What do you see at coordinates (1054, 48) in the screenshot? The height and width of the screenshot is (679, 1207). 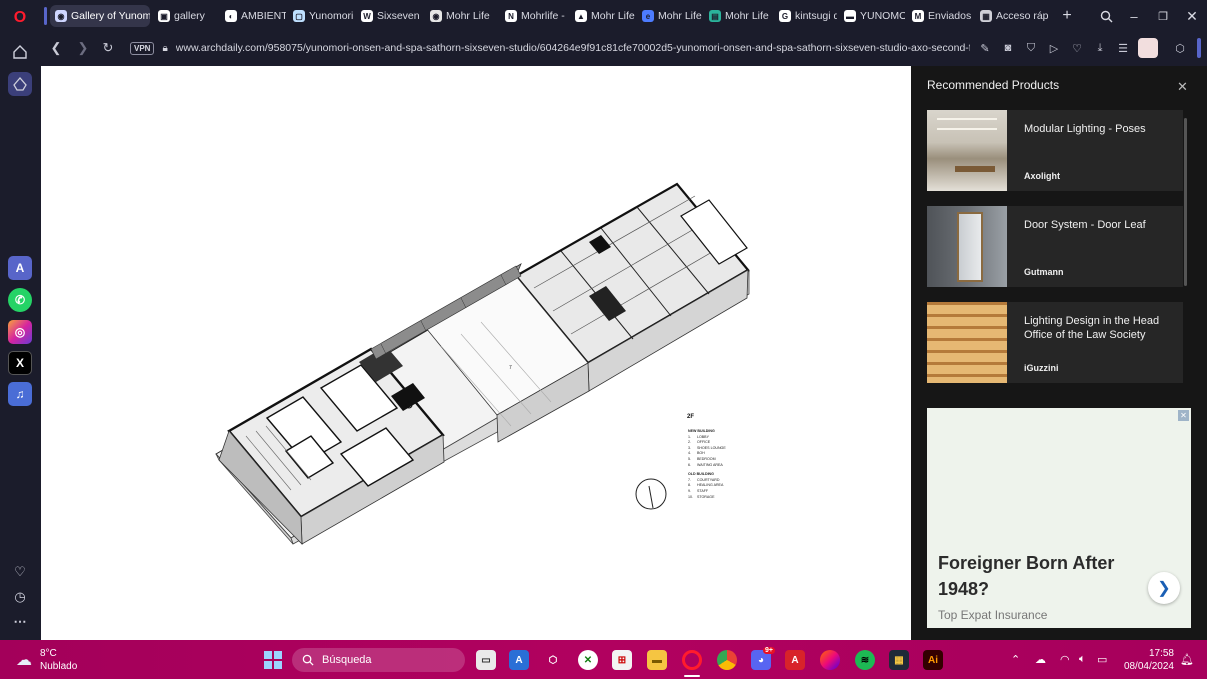 I see `play-icon: ▷` at bounding box center [1054, 48].